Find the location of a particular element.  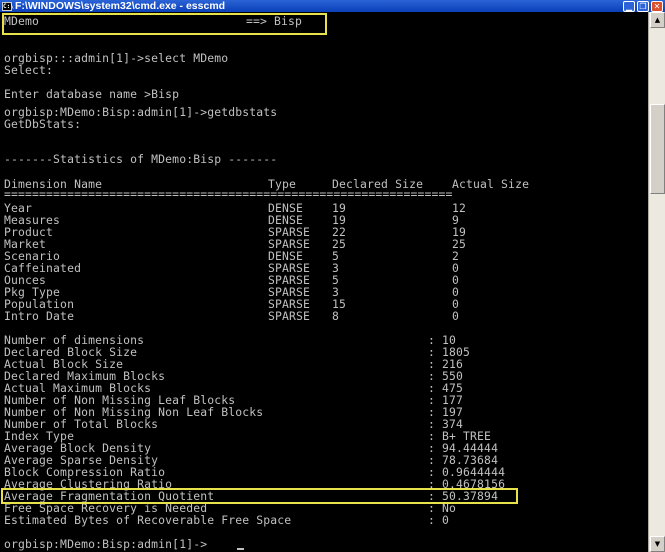

session-line: GetDbStats: is located at coordinates (43, 124).